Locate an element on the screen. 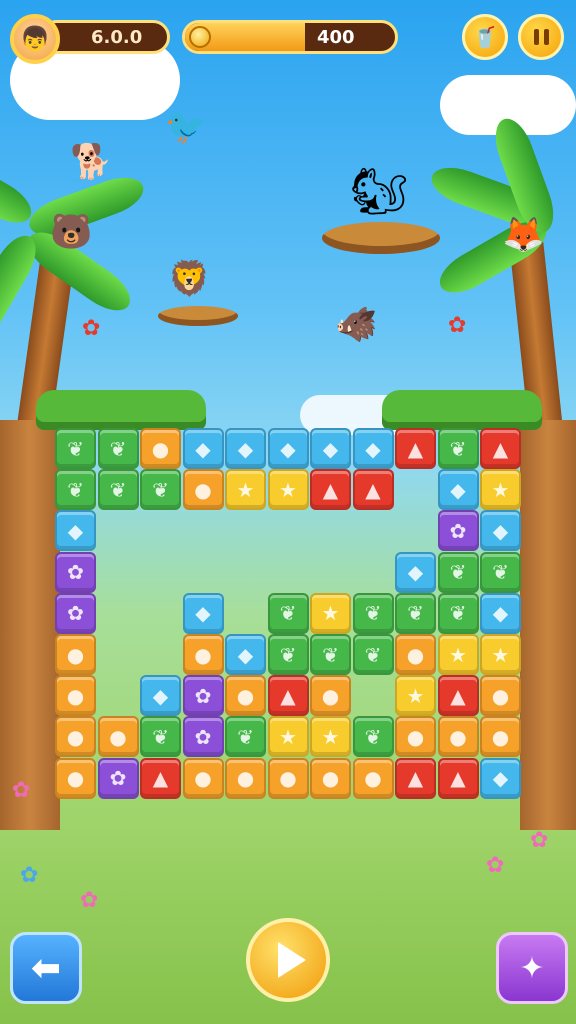 Image resolution: width=576 pixels, height=1024 pixels. player-avatar: 👦 is located at coordinates (35, 39).